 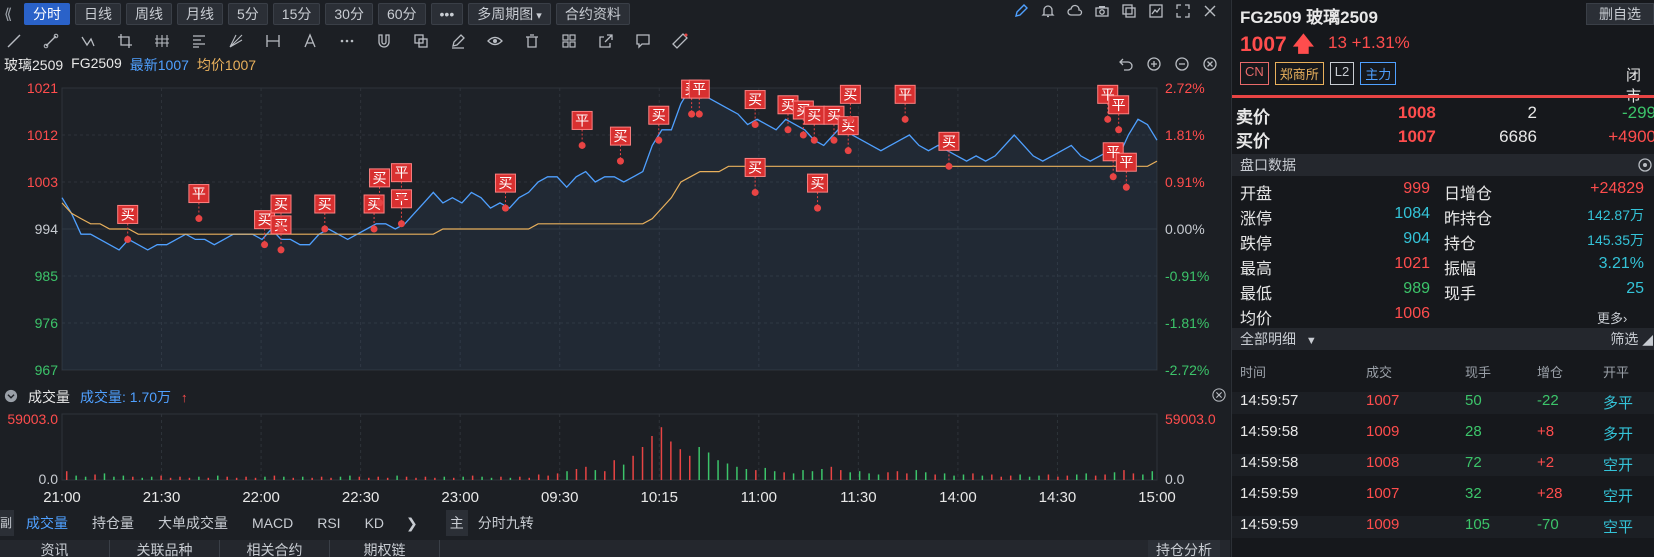 I want to click on period-tab-60m: 60分, so click(x=401, y=13).